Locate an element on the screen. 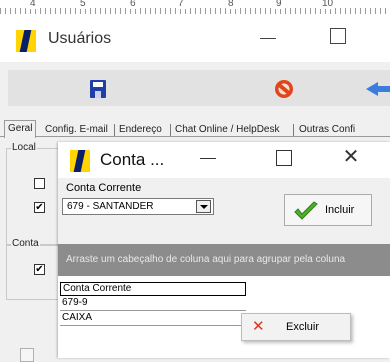  context-menu: ✕ Excluir is located at coordinates (296, 327).